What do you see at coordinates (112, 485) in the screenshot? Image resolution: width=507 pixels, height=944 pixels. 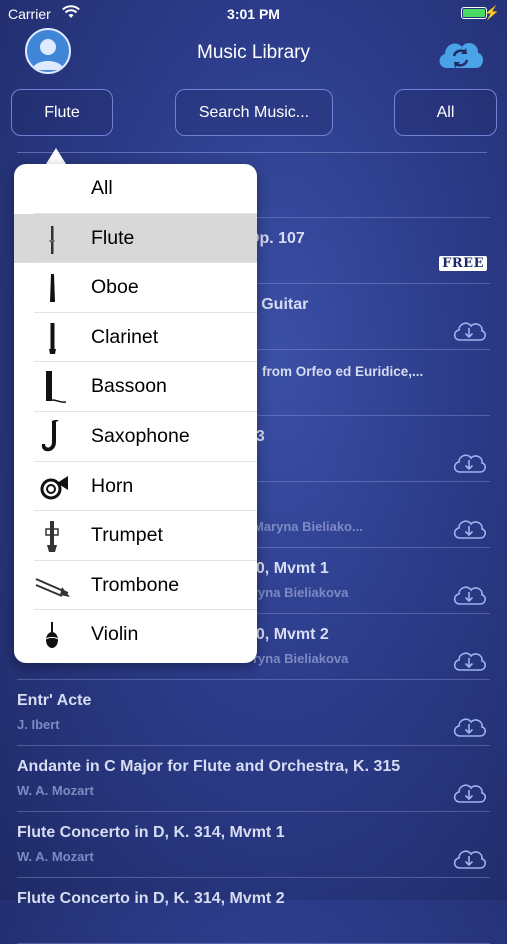 I see `instrument-option-label: Horn` at bounding box center [112, 485].